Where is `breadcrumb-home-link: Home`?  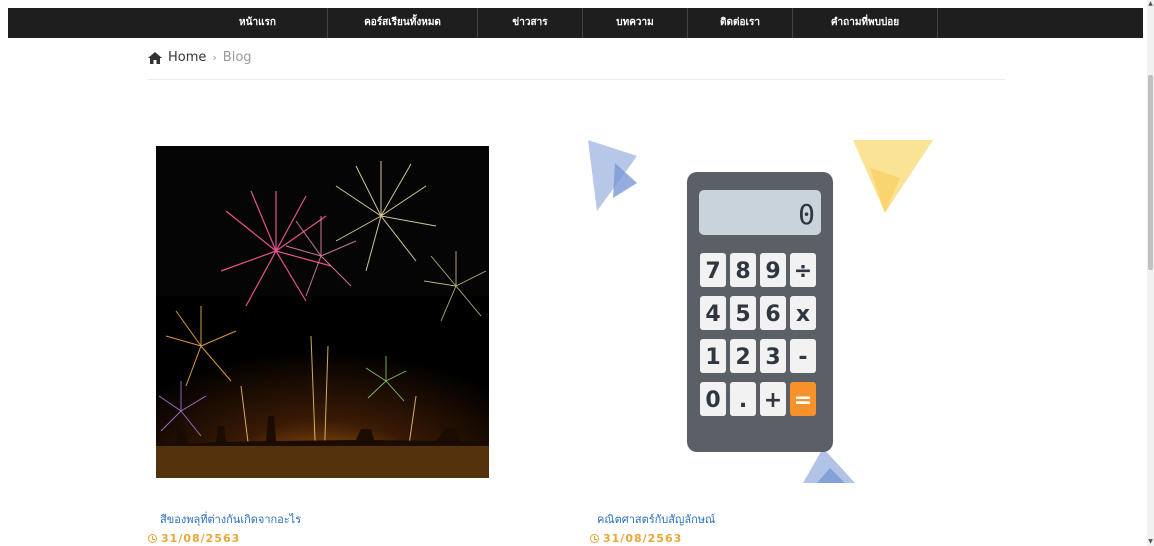
breadcrumb-home-link: Home is located at coordinates (187, 57).